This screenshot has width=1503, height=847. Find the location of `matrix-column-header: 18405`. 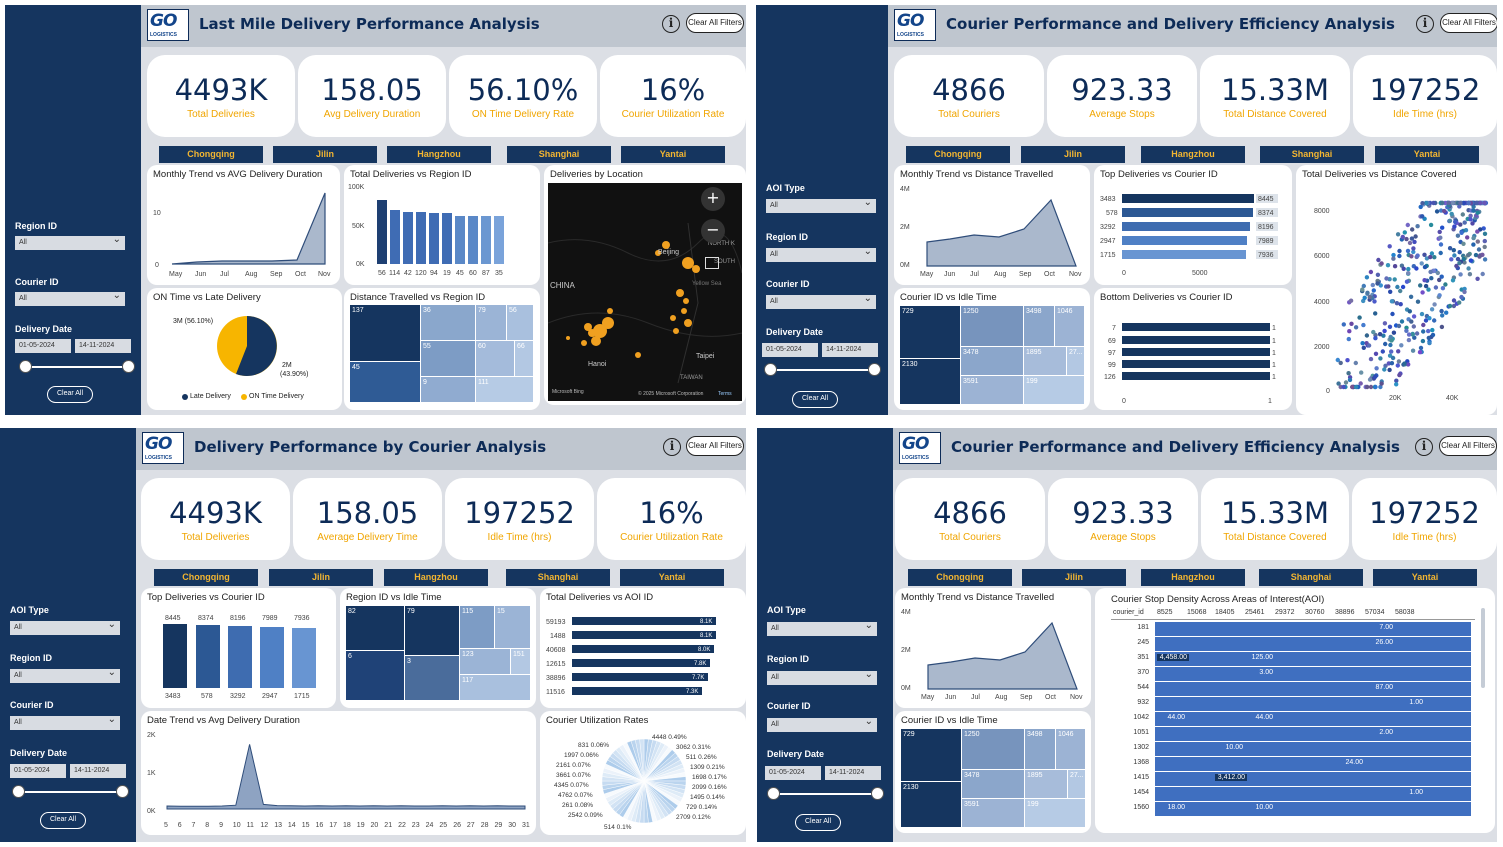

matrix-column-header: 18405 is located at coordinates (1224, 612).